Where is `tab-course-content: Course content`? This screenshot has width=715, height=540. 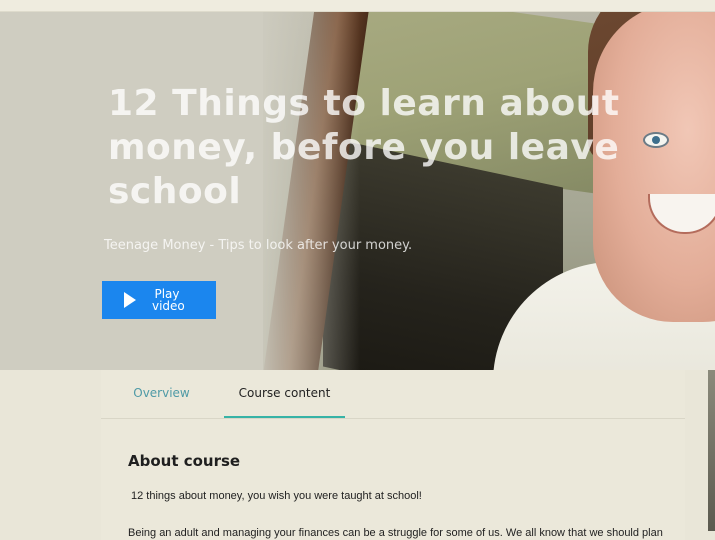 tab-course-content: Course content is located at coordinates (284, 394).